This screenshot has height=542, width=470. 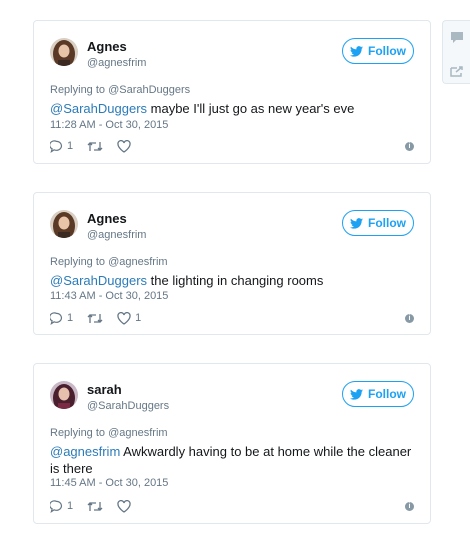 What do you see at coordinates (85, 451) in the screenshot?
I see `mention-link: @agnesfrim` at bounding box center [85, 451].